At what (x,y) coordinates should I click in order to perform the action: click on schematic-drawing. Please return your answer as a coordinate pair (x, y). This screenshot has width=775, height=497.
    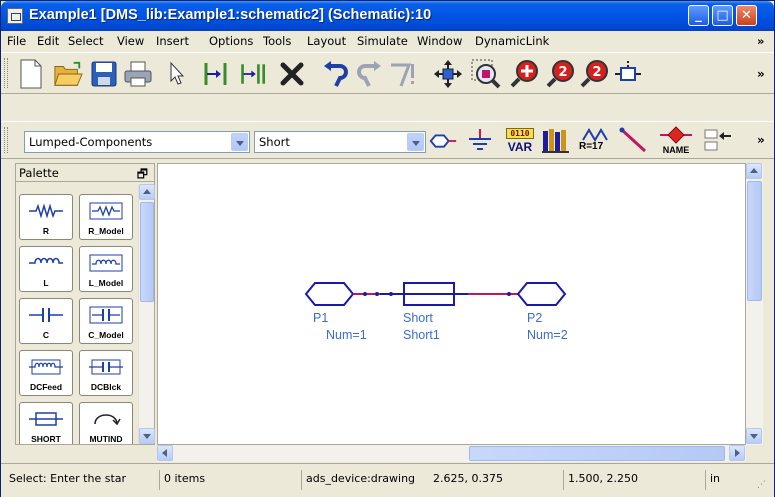
    Looking at the image, I should click on (435, 294).